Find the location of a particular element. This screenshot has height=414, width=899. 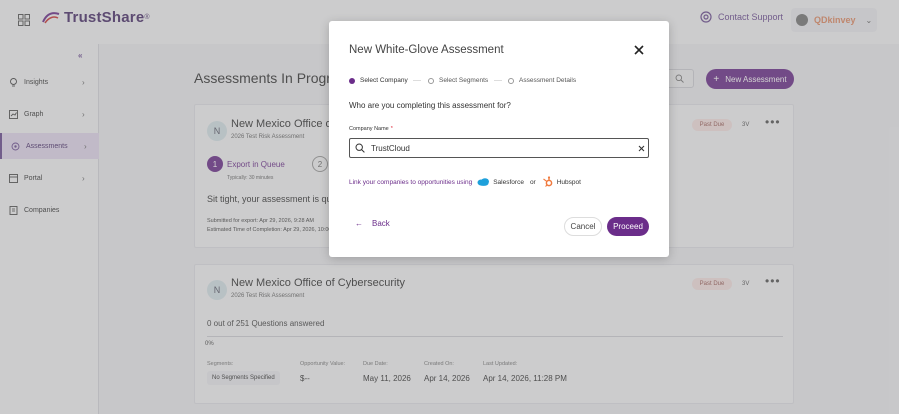

wizard-step-assessment-details: Assessment Details is located at coordinates (542, 80).